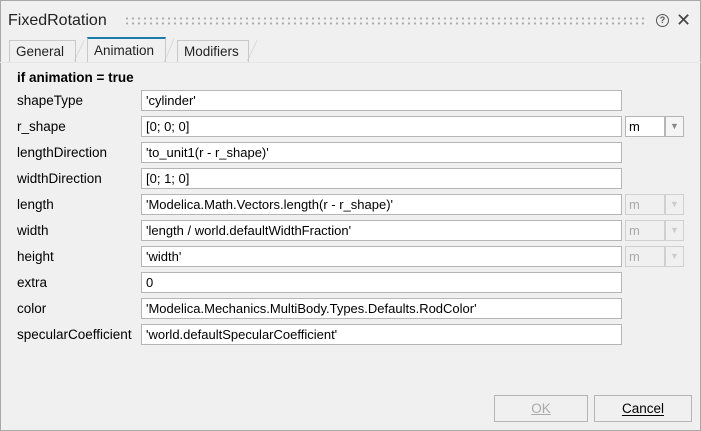 This screenshot has height=431, width=701. I want to click on help-circle-icon: ?, so click(662, 20).